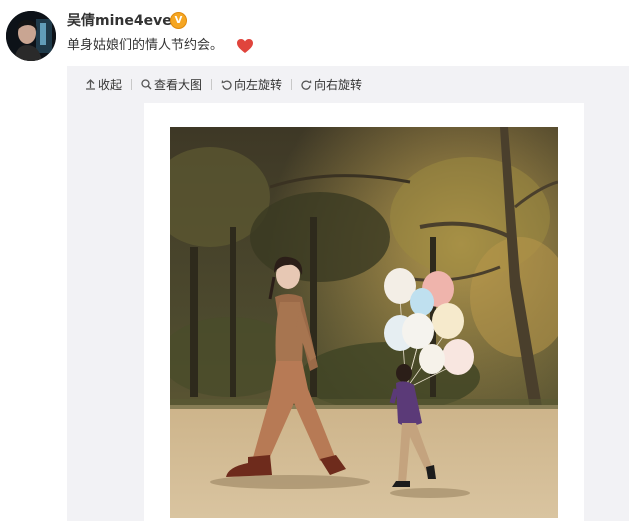  Describe the element at coordinates (258, 84) in the screenshot. I see `rotate-left-label: 向左旋转` at that location.